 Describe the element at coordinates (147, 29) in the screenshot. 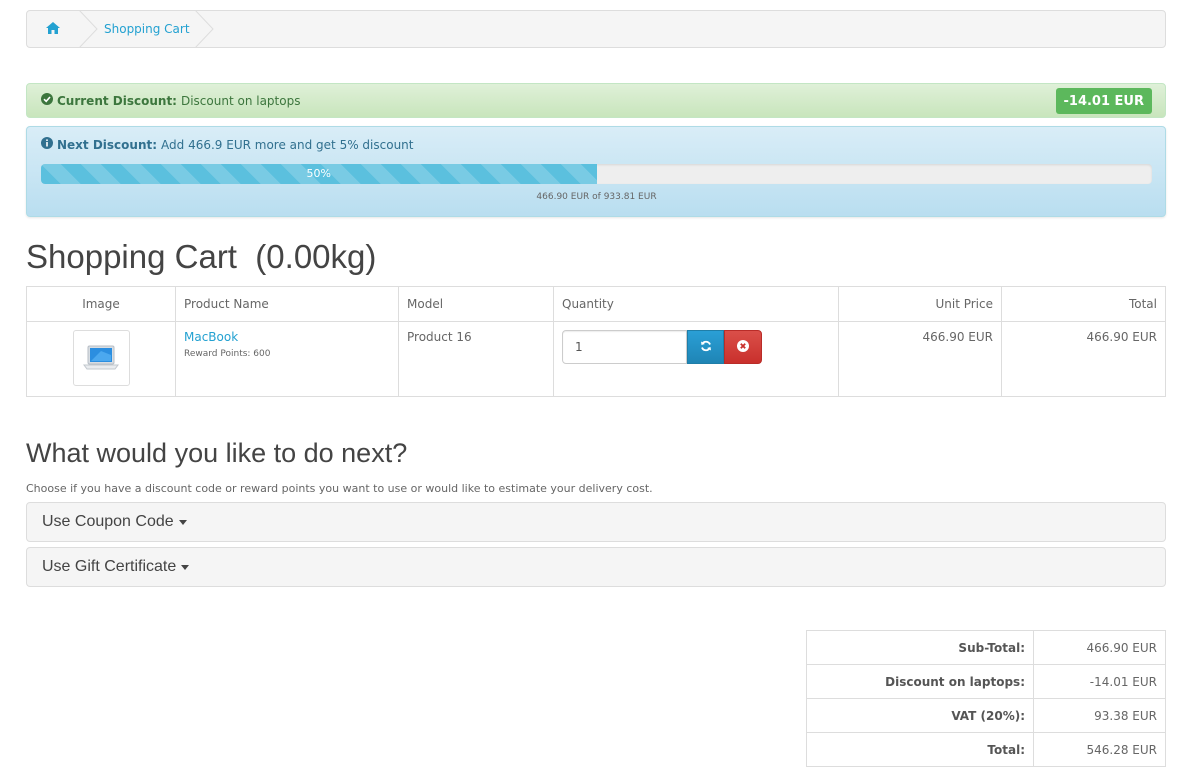

I see `breadcrumb-item-shopping-cart: Shopping Cart` at that location.